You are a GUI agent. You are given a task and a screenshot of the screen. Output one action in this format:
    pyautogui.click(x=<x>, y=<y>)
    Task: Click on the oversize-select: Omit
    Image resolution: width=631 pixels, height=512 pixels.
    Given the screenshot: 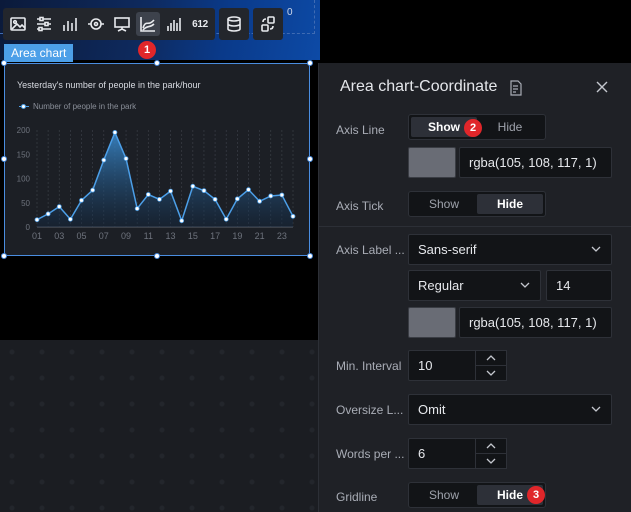 What is the action you would take?
    pyautogui.click(x=510, y=409)
    